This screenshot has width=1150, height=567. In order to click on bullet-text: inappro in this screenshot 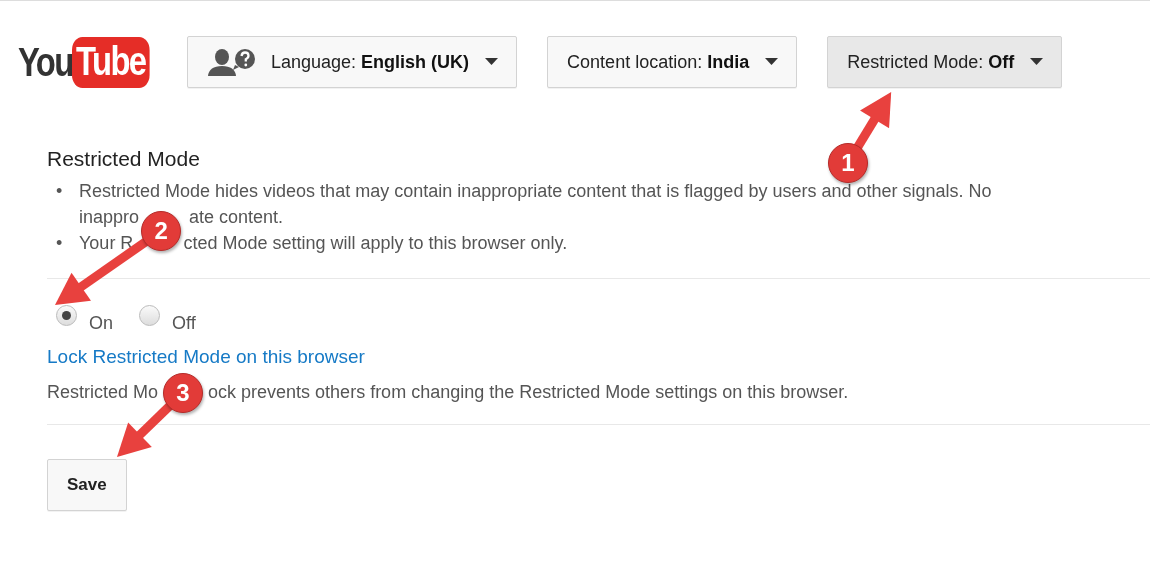, I will do `click(109, 217)`.